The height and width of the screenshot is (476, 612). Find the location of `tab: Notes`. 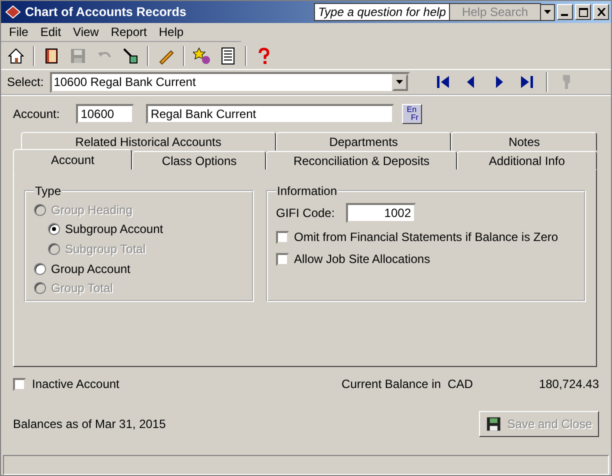

tab: Notes is located at coordinates (524, 141).